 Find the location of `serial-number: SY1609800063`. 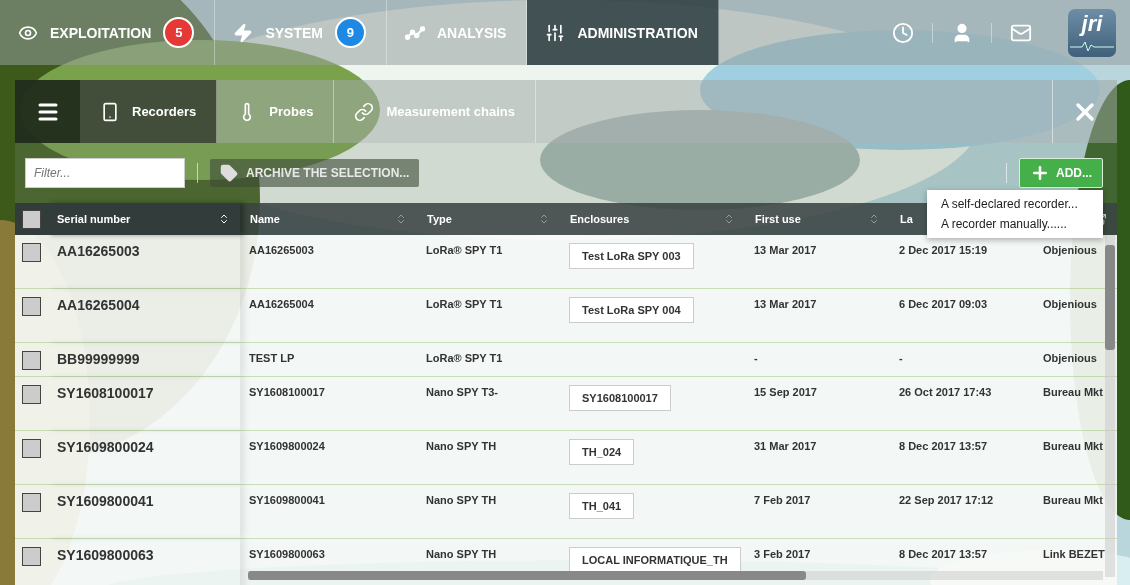

serial-number: SY1609800063 is located at coordinates (105, 555).